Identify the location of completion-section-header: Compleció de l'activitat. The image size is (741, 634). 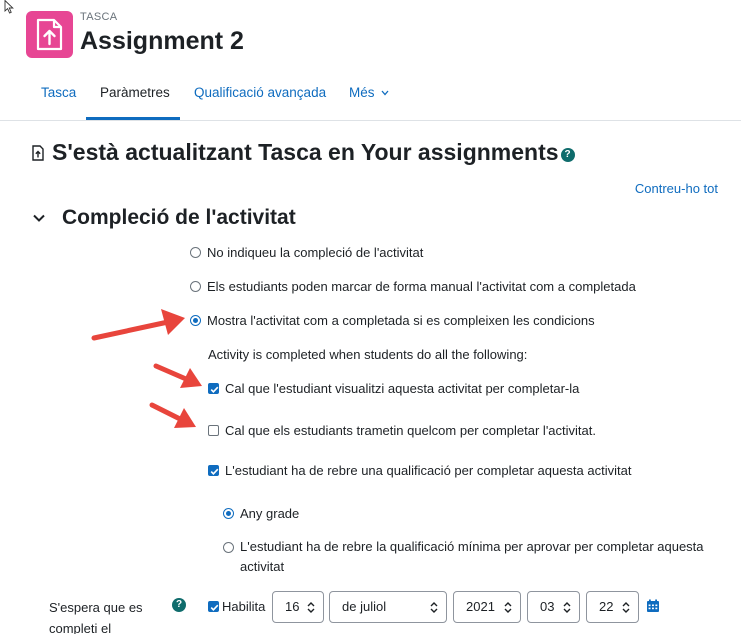
(164, 218).